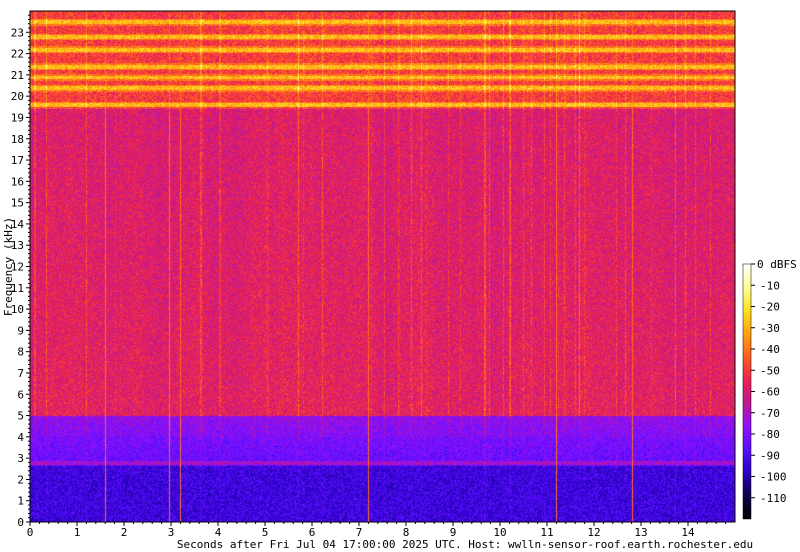 The width and height of the screenshot is (800, 552). Describe the element at coordinates (17, 203) in the screenshot. I see `y-tick-label: 15` at that location.